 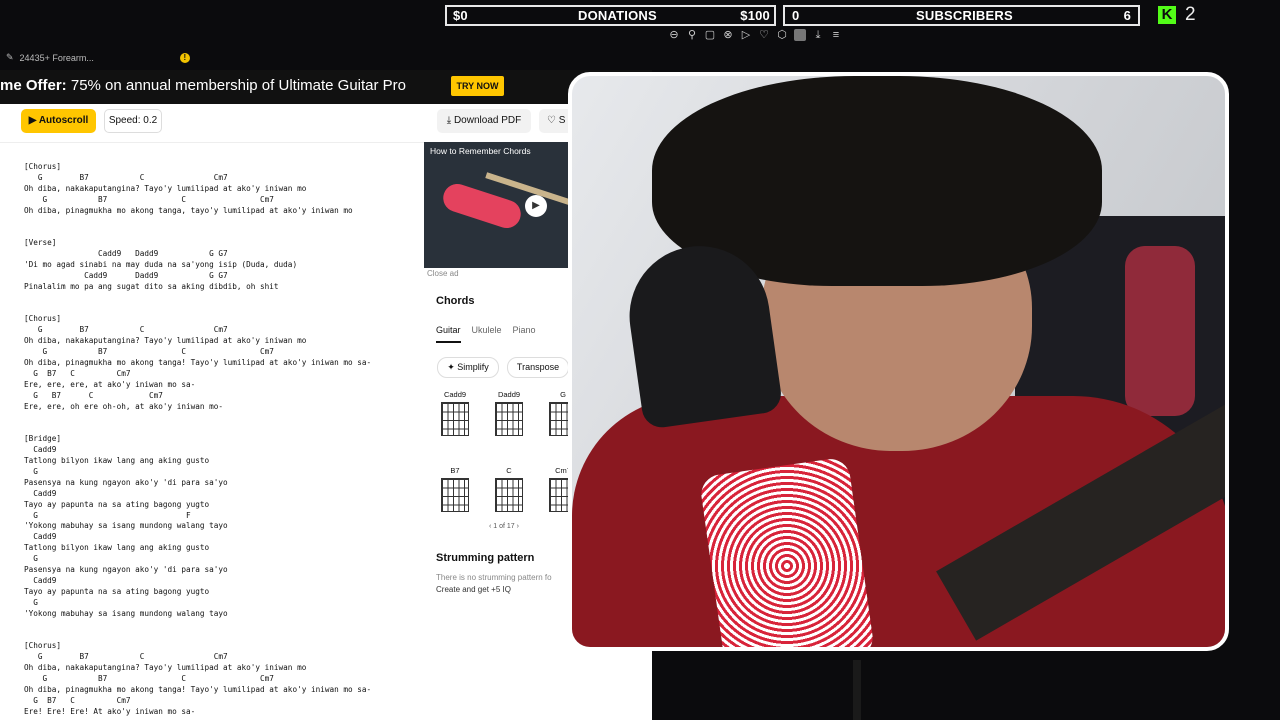 I want to click on tab-line: Ere, ere, ere, at ako'y iniwan mo sa-, so click(x=110, y=384).